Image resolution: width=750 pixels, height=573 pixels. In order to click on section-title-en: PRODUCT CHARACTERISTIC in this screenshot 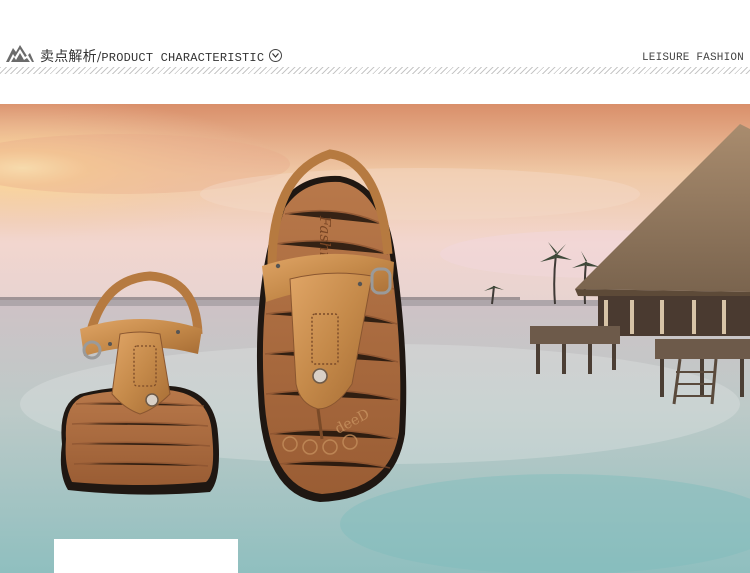, I will do `click(183, 58)`.